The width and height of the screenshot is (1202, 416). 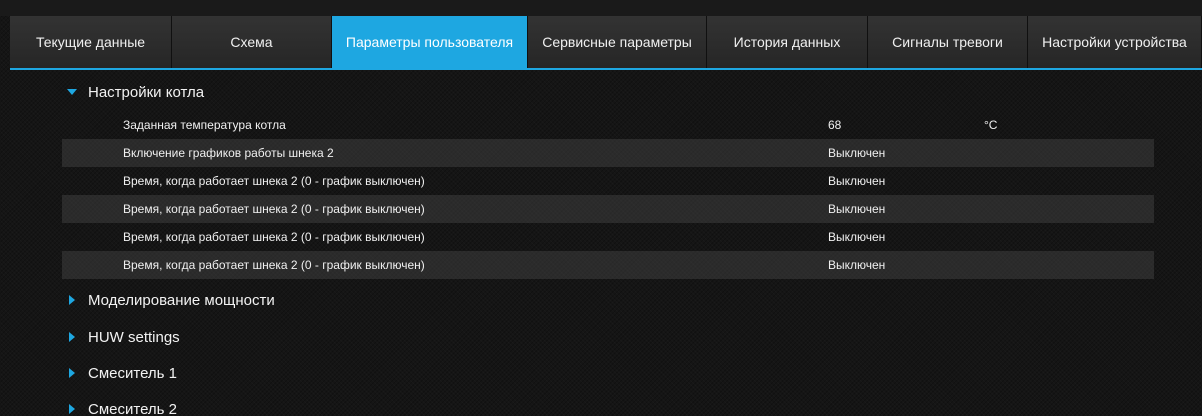 What do you see at coordinates (146, 92) in the screenshot?
I see `section-title: Настройки котла` at bounding box center [146, 92].